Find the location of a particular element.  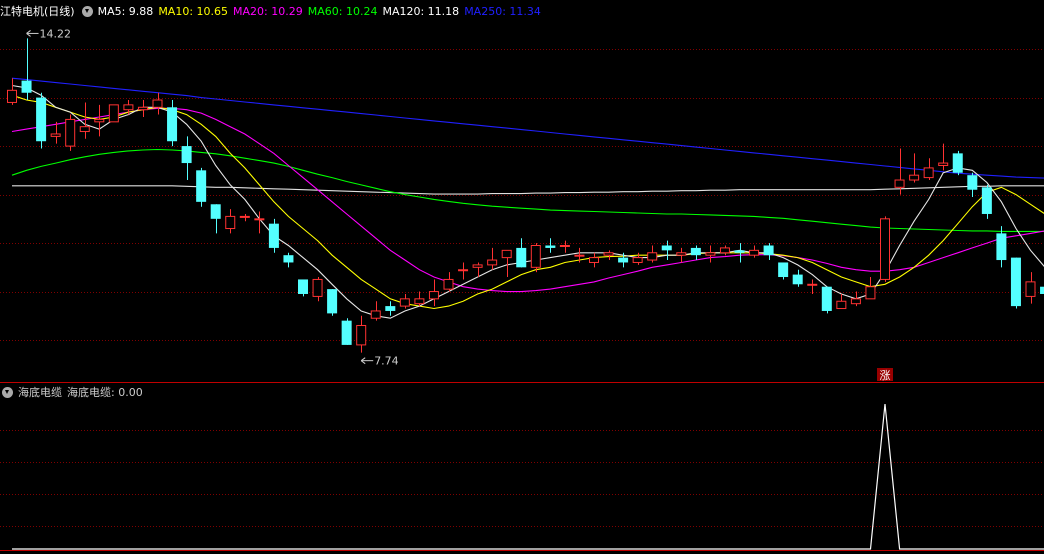

indicator-name: 海底电缆 is located at coordinates (40, 392).